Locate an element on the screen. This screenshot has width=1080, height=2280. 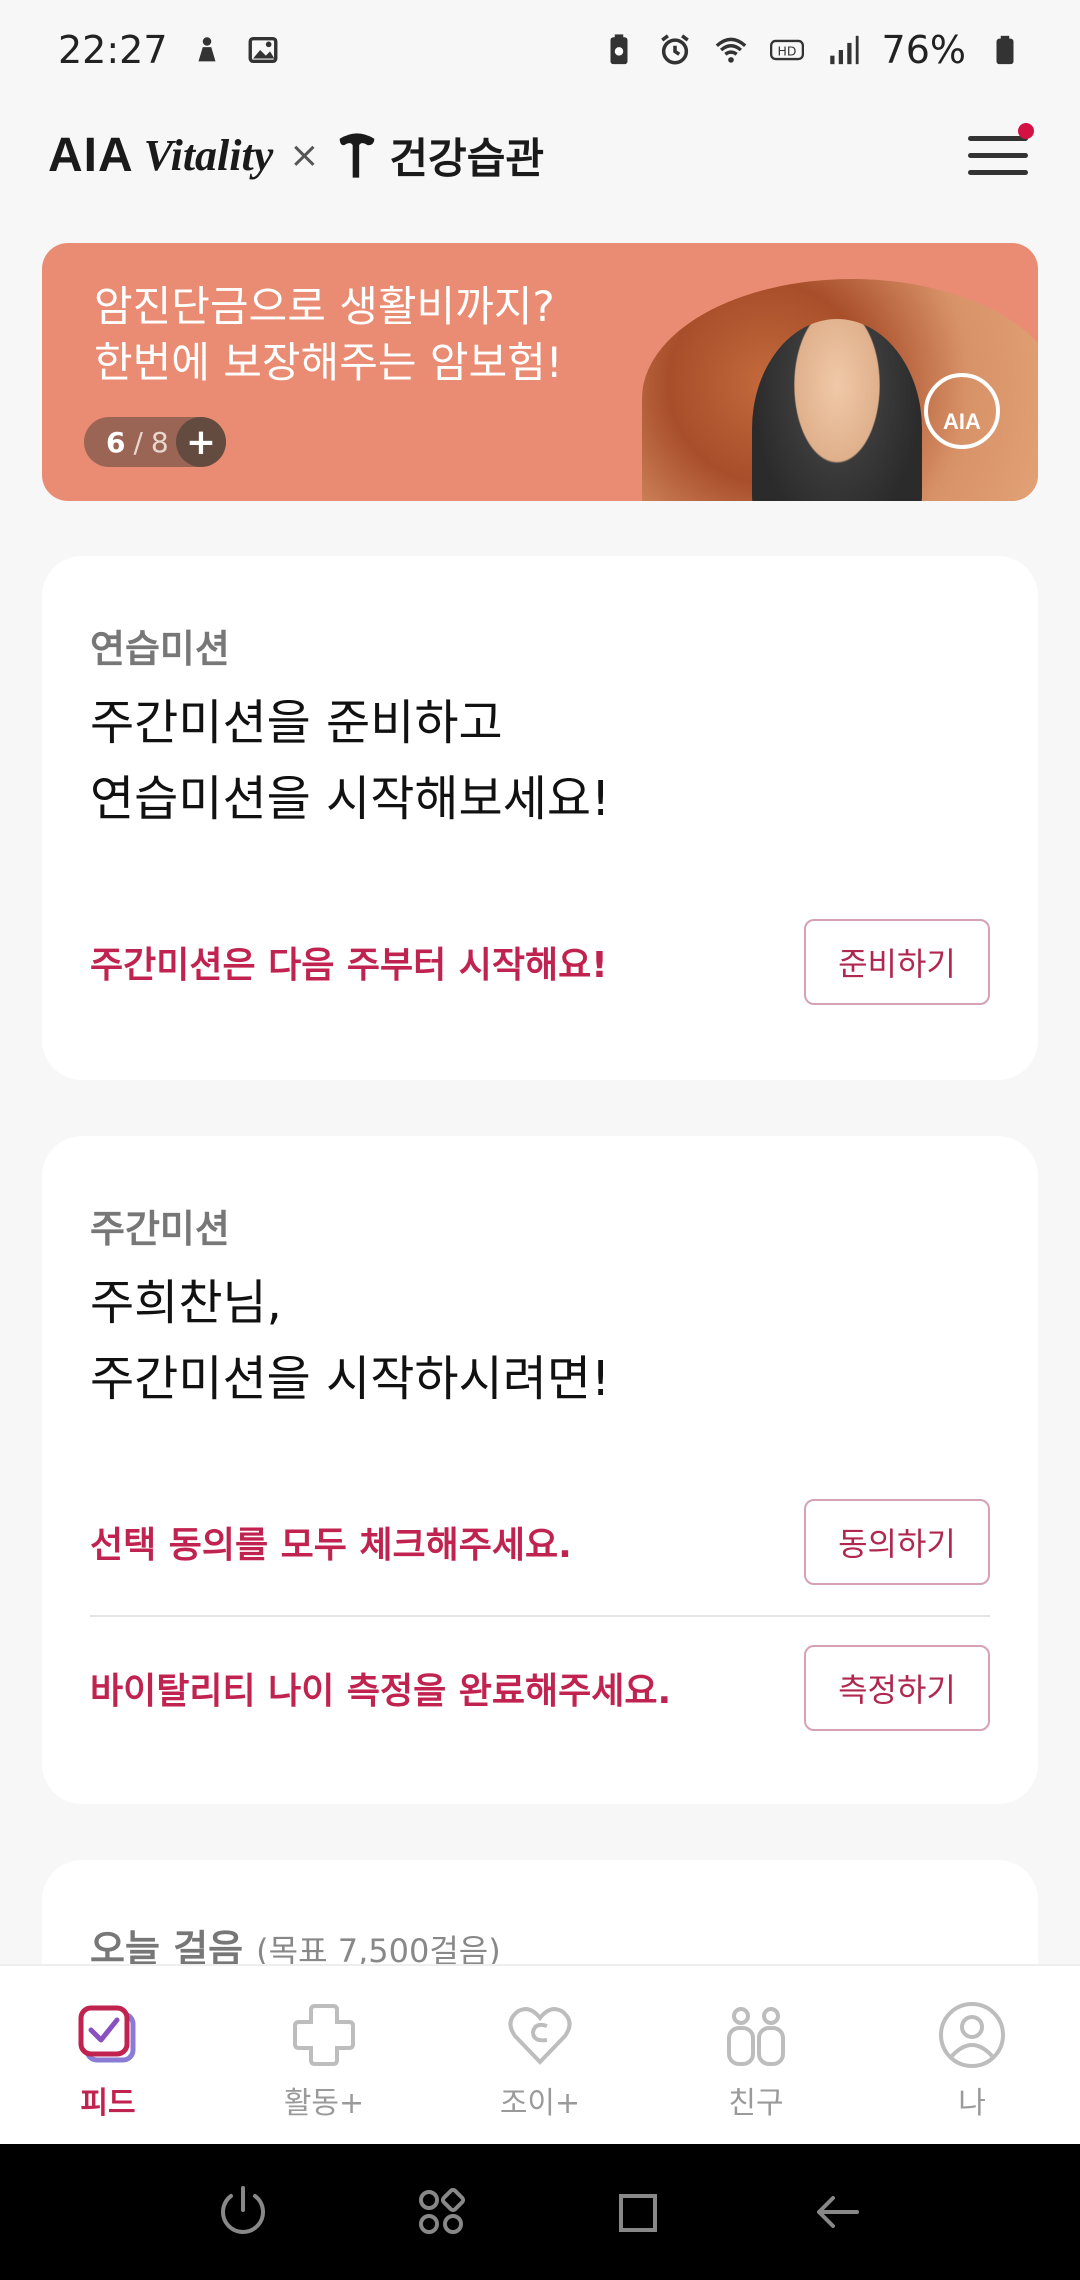
banner-person-image is located at coordinates (837, 410).